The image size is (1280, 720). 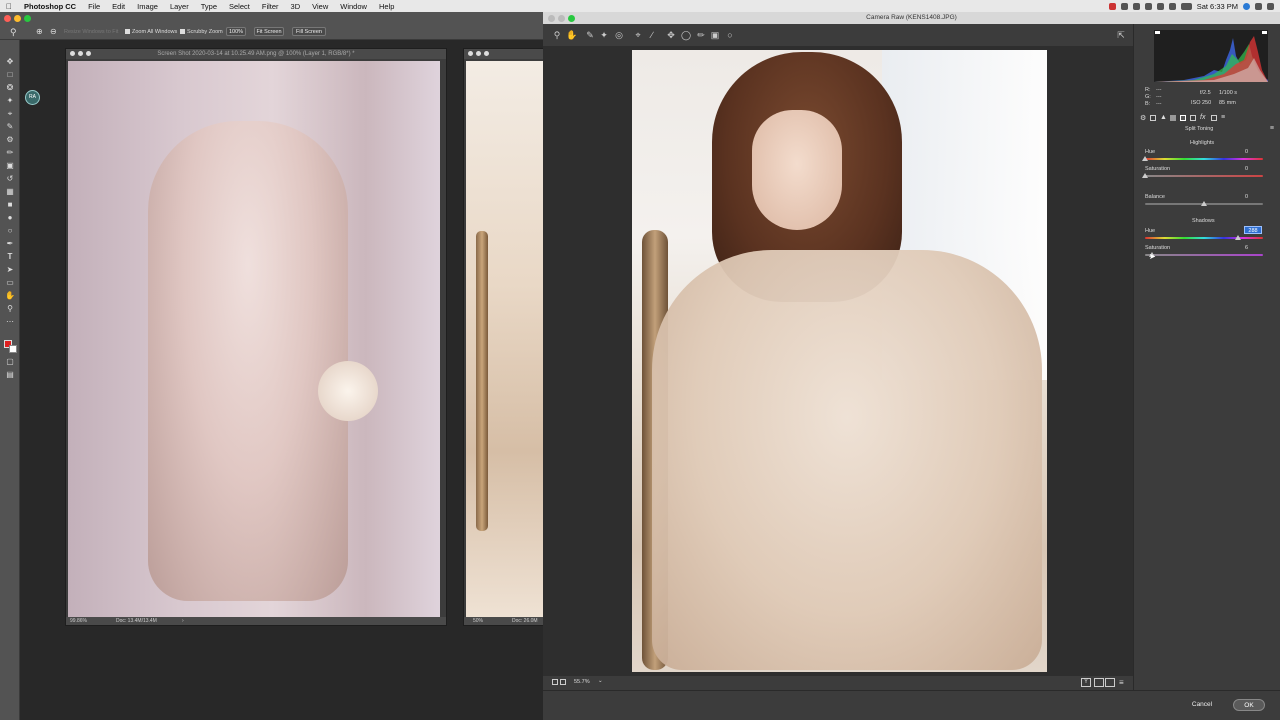 What do you see at coordinates (10, 270) in the screenshot?
I see `path-select-icon: ➤` at bounding box center [10, 270].